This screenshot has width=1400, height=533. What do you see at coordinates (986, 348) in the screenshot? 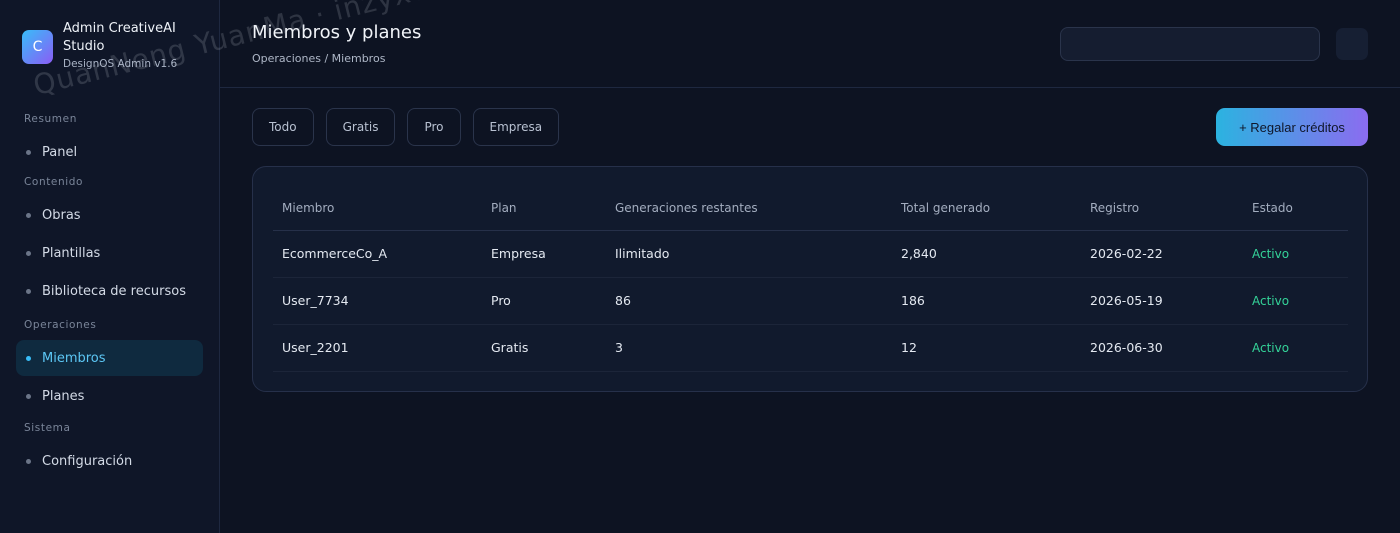
I see `total-generated: 12` at bounding box center [986, 348].